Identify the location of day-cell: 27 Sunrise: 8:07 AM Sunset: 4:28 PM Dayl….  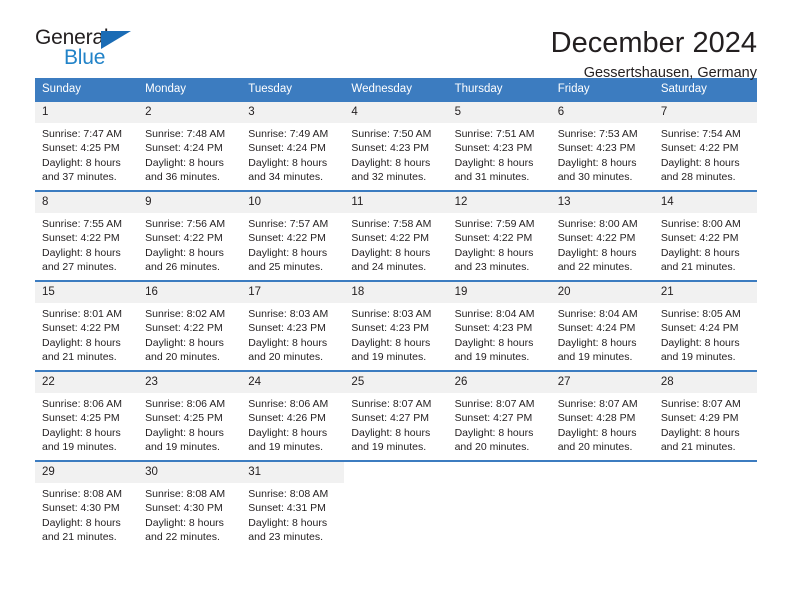
(602, 415).